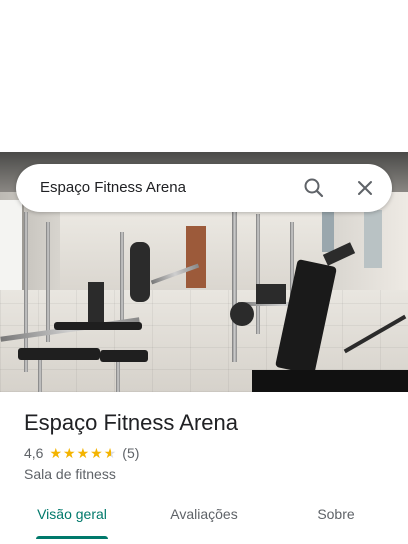 This screenshot has height=544, width=408. What do you see at coordinates (336, 516) in the screenshot?
I see `tab-about: Sobre` at bounding box center [336, 516].